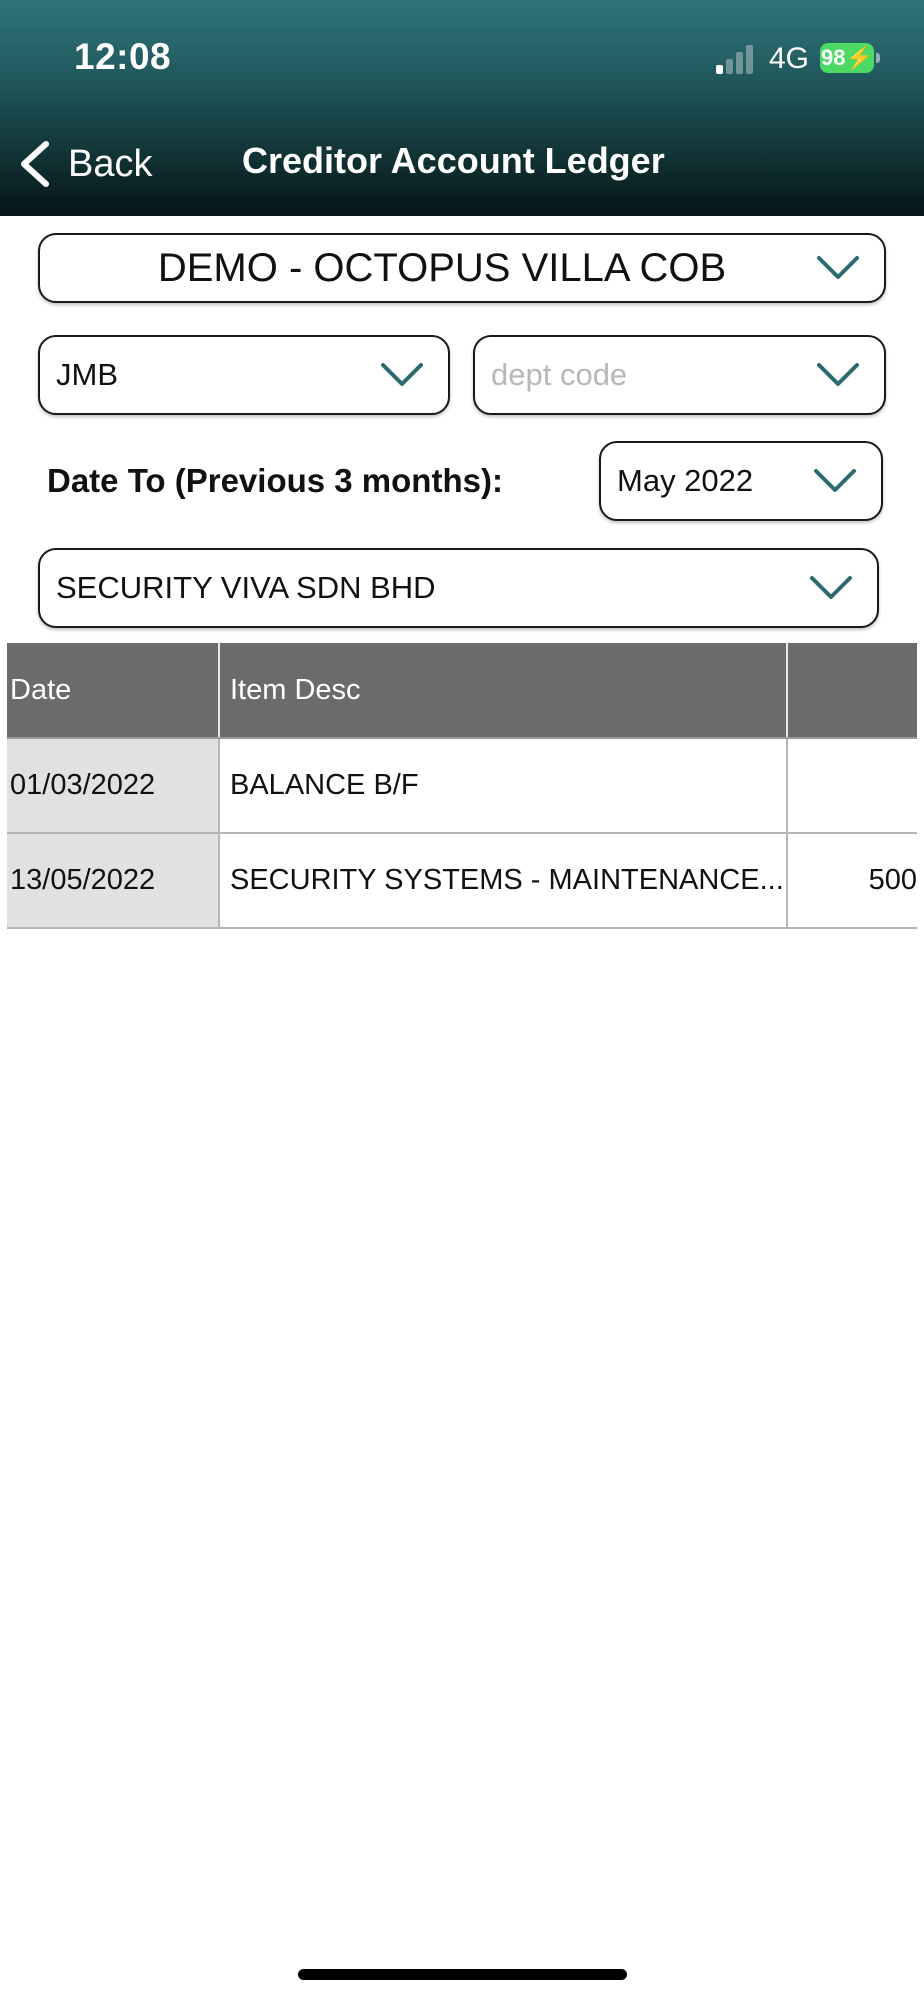  What do you see at coordinates (559, 374) in the screenshot?
I see `dept-code-placeholder: dept code` at bounding box center [559, 374].